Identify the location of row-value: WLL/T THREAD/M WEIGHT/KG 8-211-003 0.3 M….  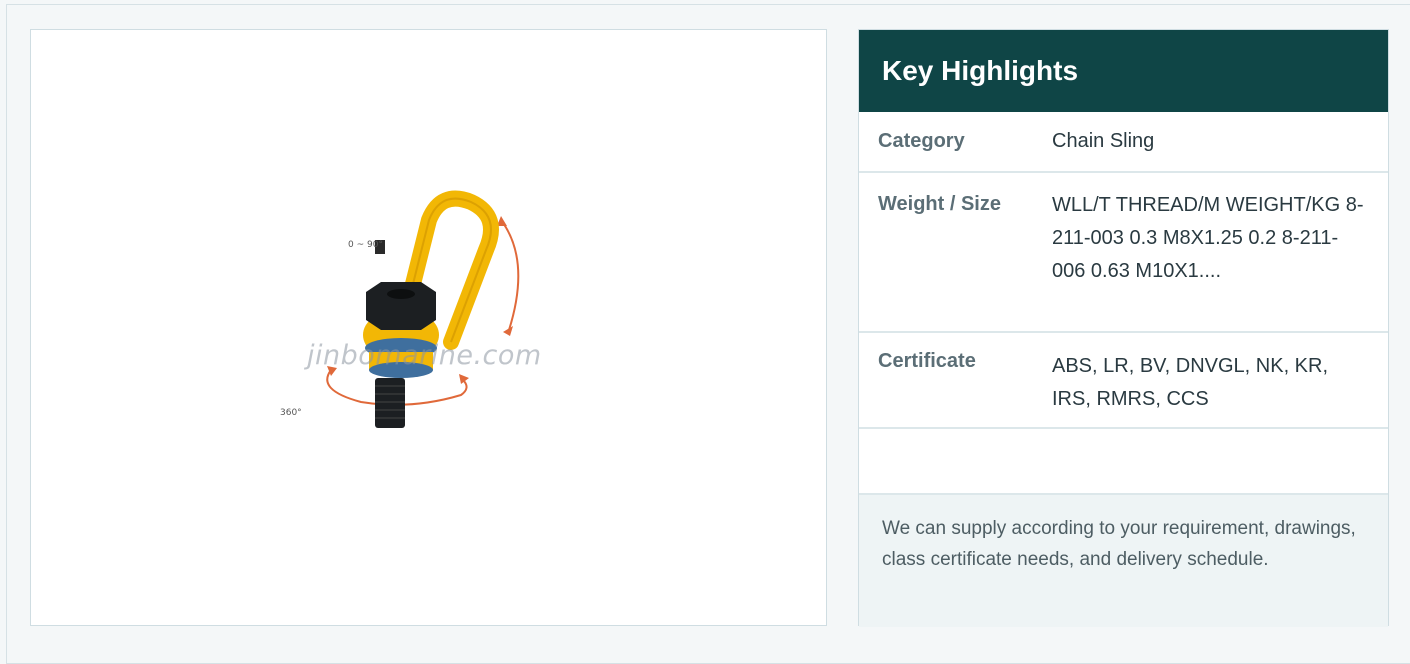
(1208, 238).